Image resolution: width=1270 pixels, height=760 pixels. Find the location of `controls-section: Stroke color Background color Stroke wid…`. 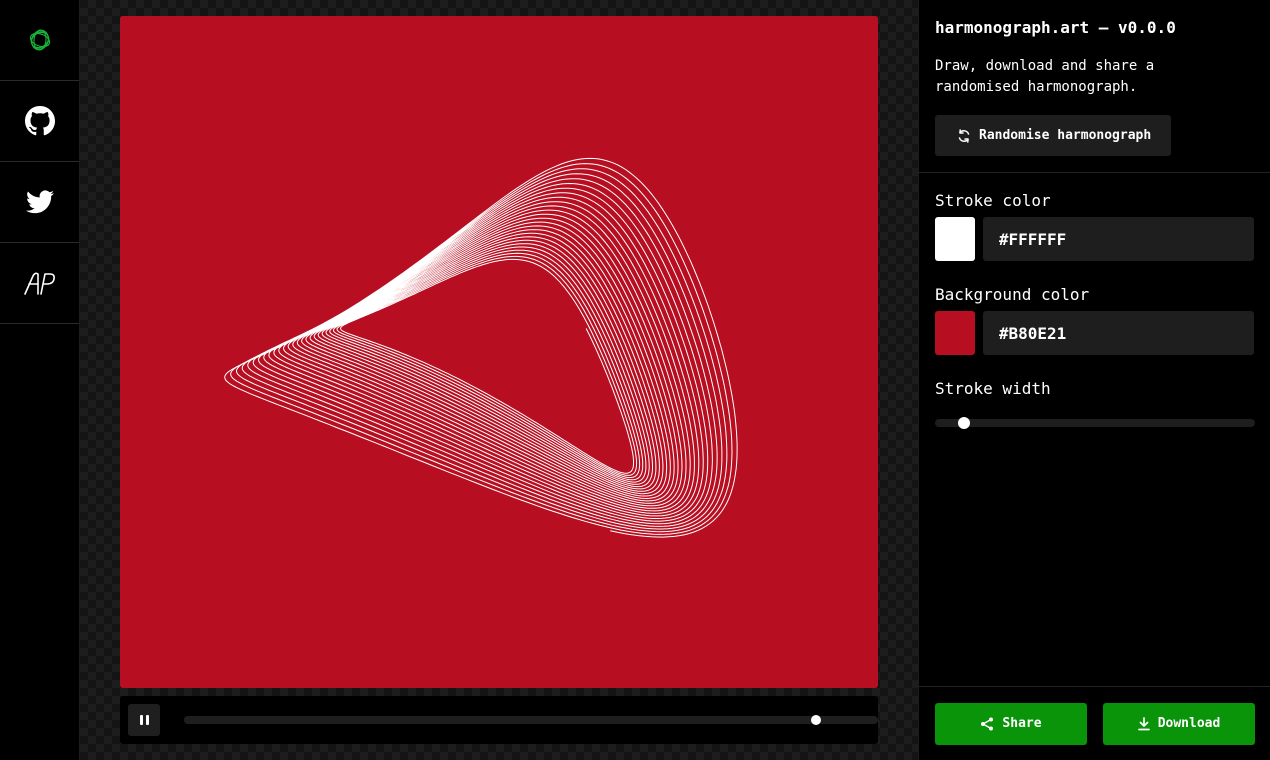

controls-section: Stroke color Background color Stroke wid… is located at coordinates (1094, 301).